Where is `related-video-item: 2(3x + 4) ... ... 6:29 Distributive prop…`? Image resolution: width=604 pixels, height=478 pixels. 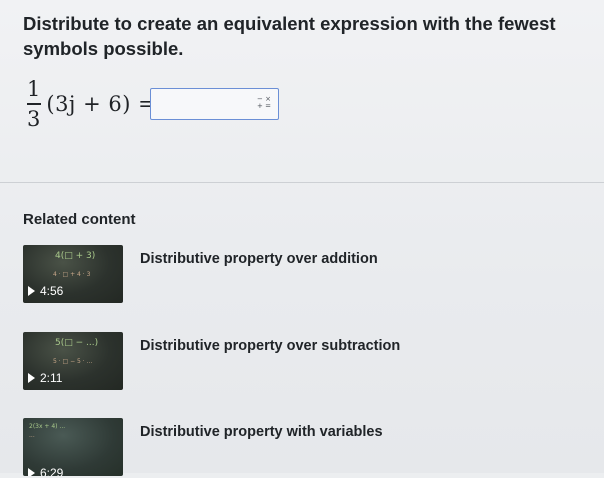
related-video-item: 2(3x + 4) ... ... 6:29 Distributive prop… is located at coordinates (223, 448).